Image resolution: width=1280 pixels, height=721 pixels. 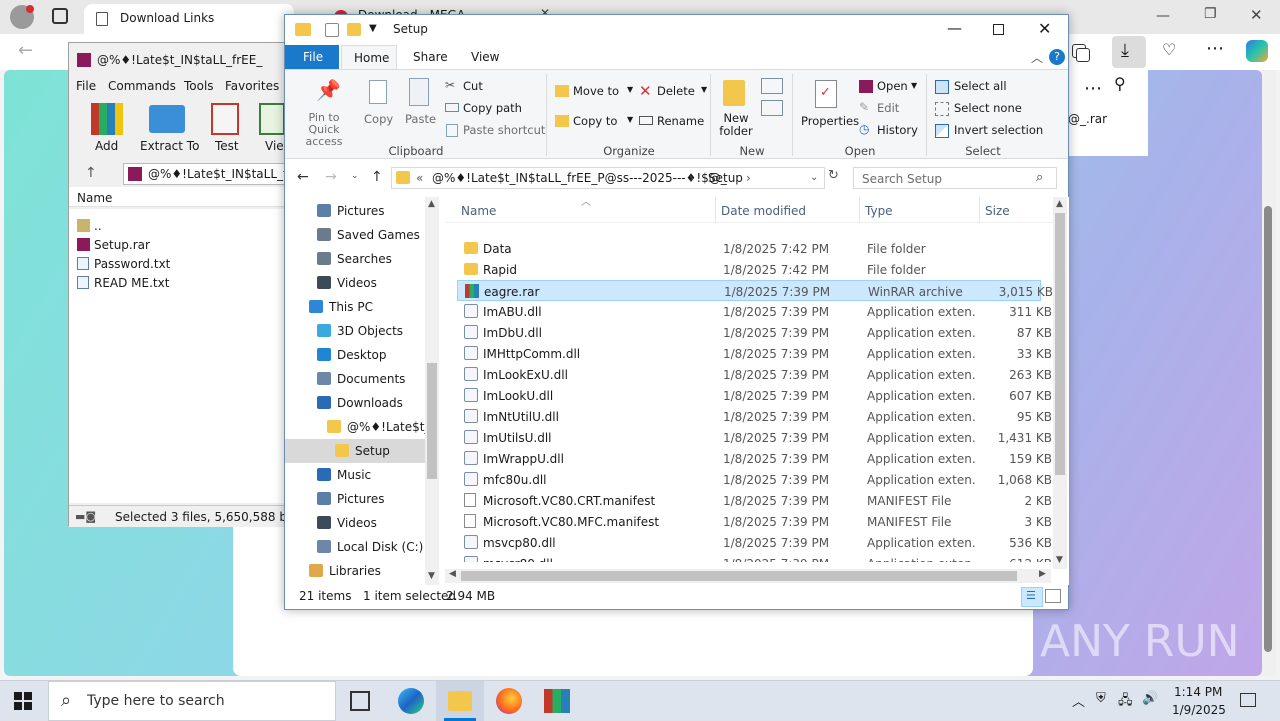 I want to click on page-scrollbar, so click(x=1269, y=373).